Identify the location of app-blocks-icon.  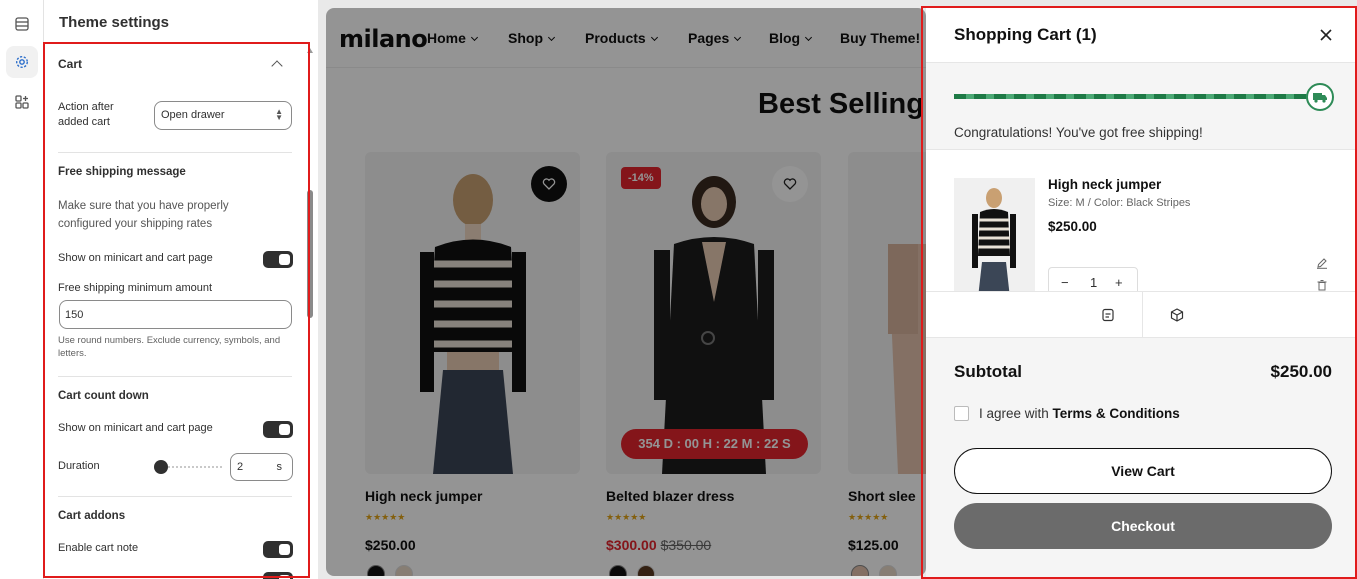
(22, 102).